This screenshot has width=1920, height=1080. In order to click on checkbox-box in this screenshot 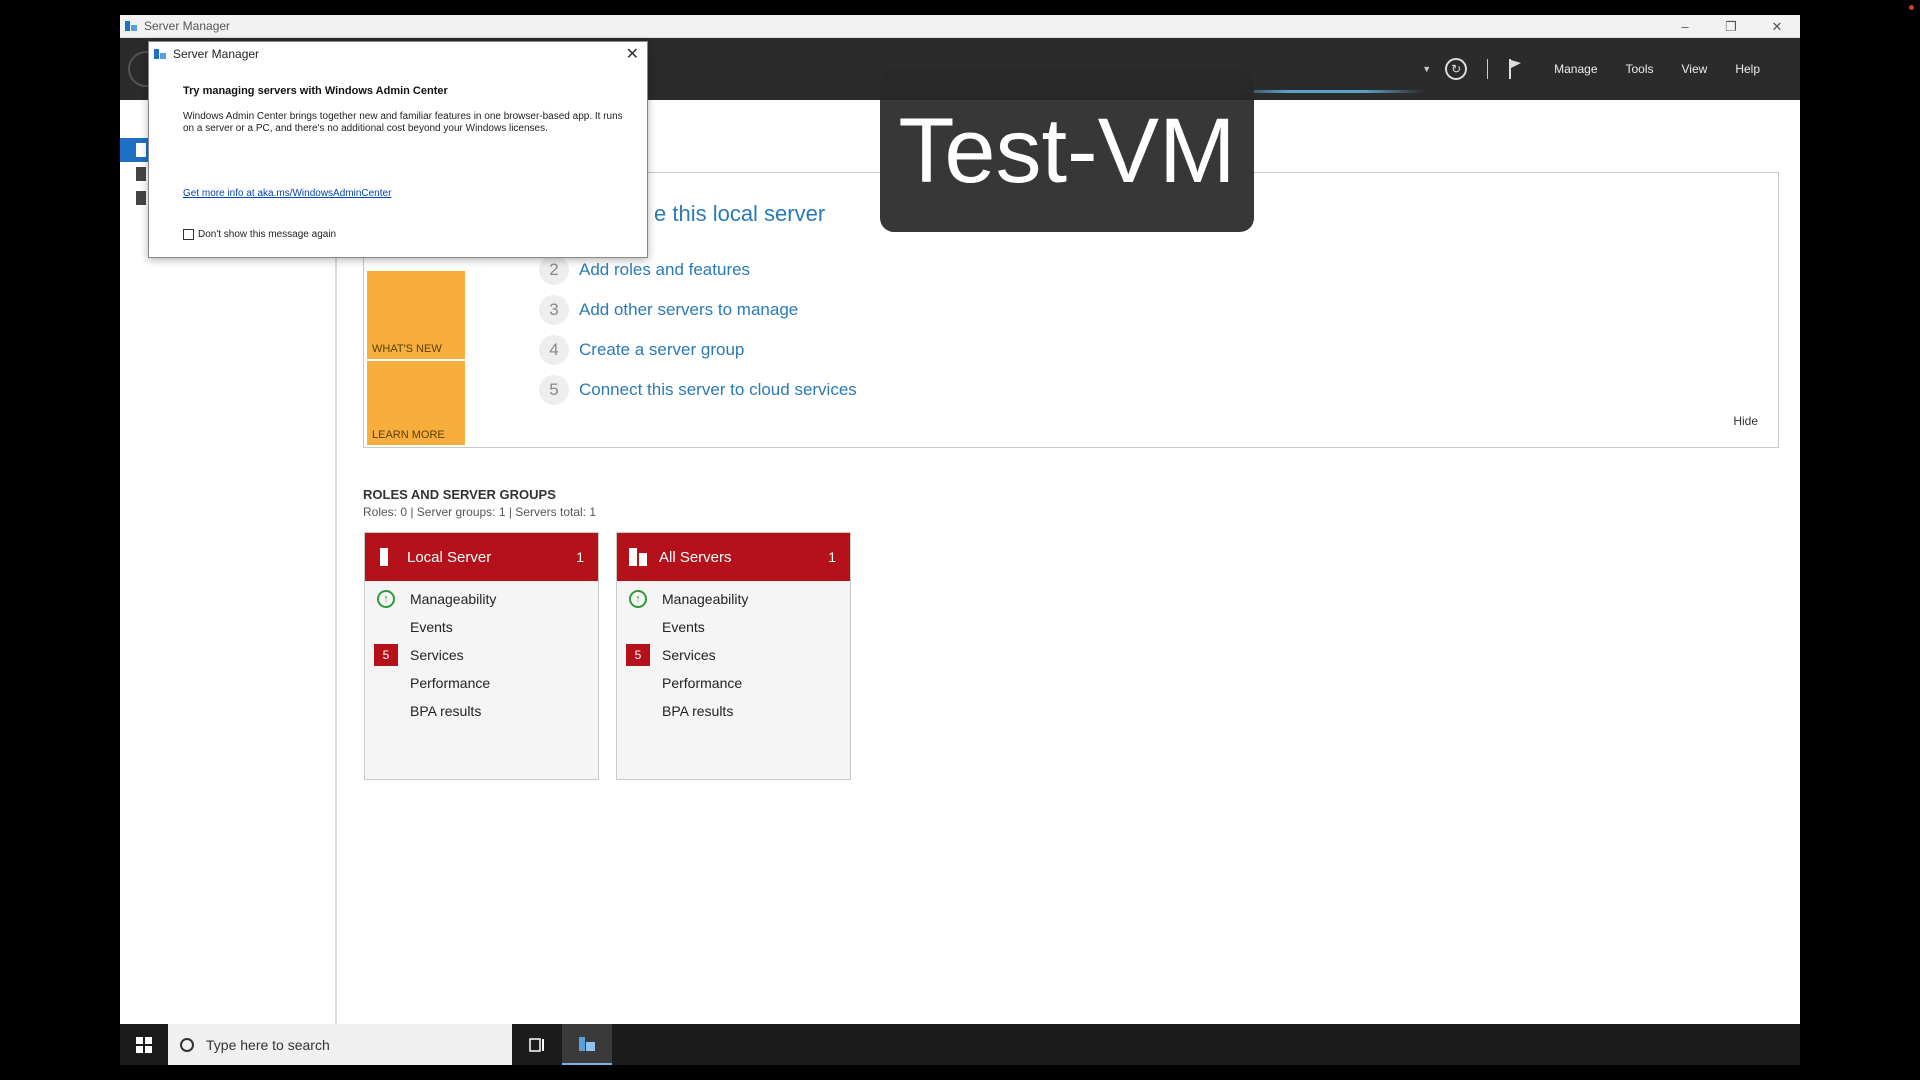, I will do `click(188, 234)`.